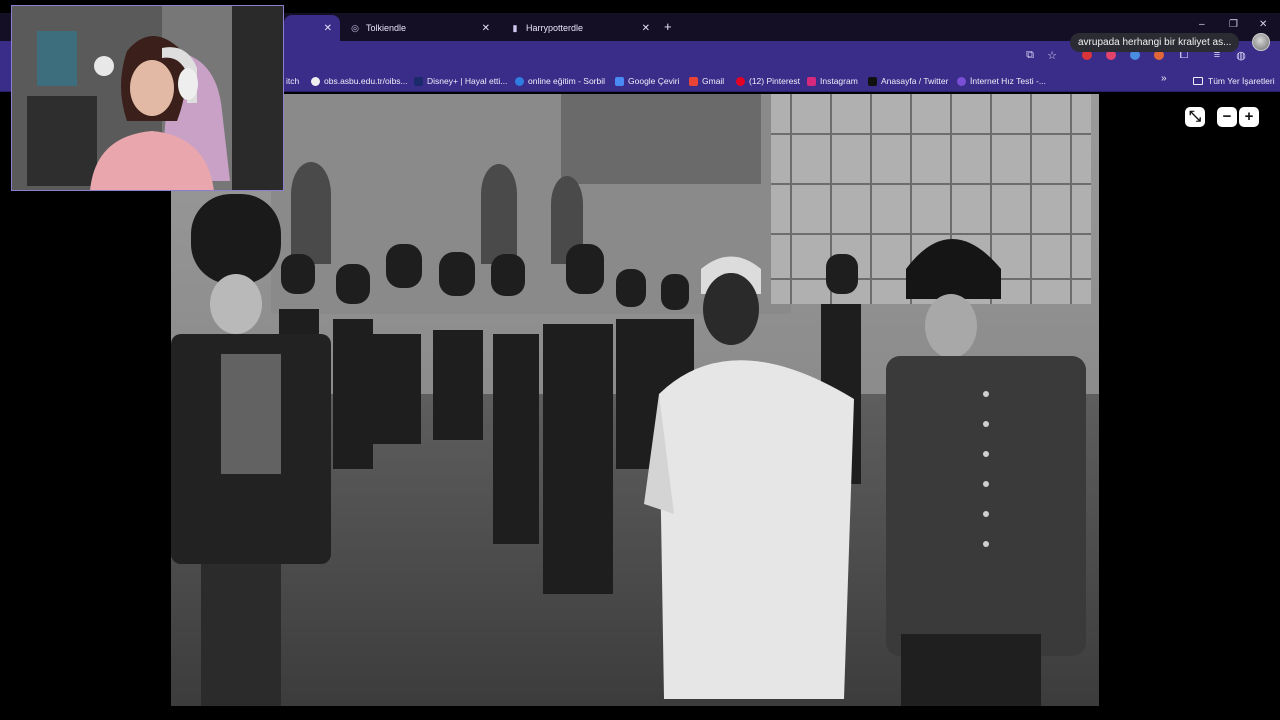 The height and width of the screenshot is (720, 1280). I want to click on pinterest-icon, so click(740, 81).